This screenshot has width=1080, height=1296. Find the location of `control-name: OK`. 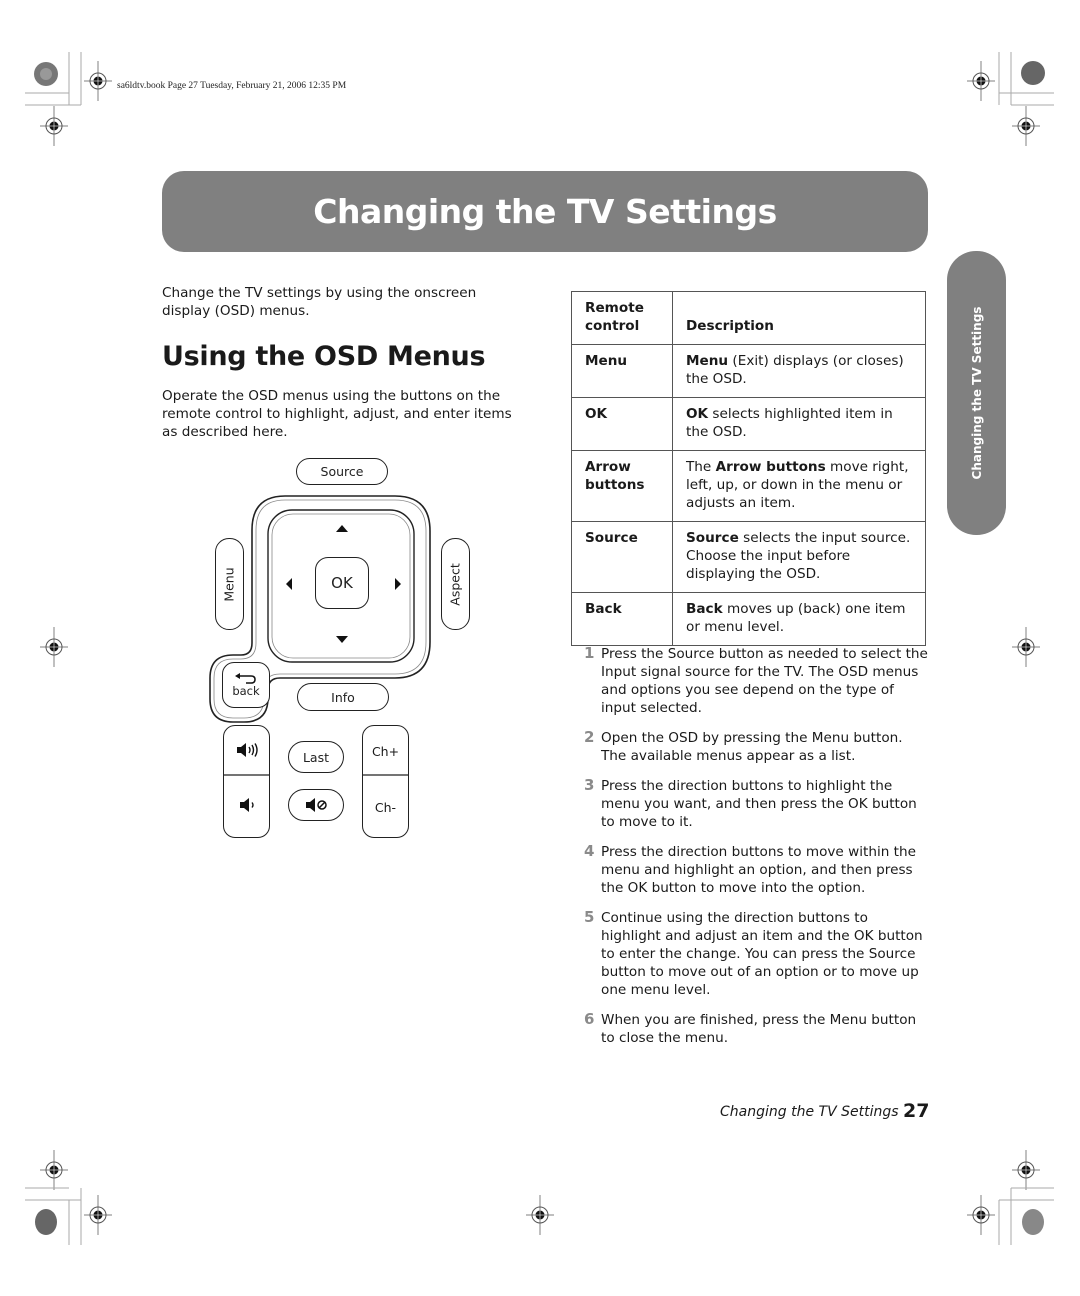

control-name: OK is located at coordinates (622, 424).